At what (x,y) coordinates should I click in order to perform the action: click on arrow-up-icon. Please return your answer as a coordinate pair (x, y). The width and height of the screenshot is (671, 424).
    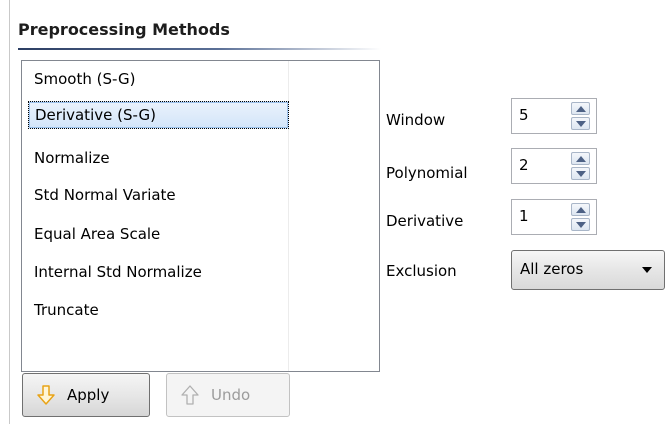
    Looking at the image, I should click on (190, 395).